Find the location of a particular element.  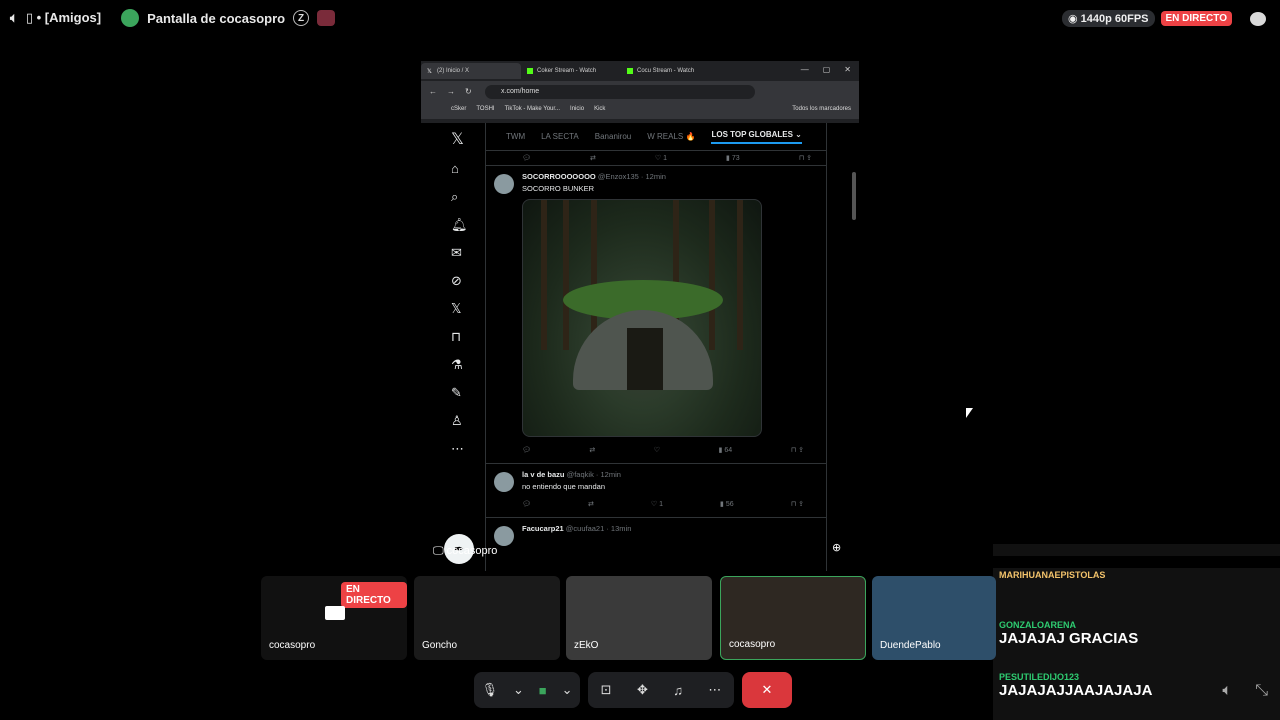

participant-tile: DuendePablo is located at coordinates (934, 618).